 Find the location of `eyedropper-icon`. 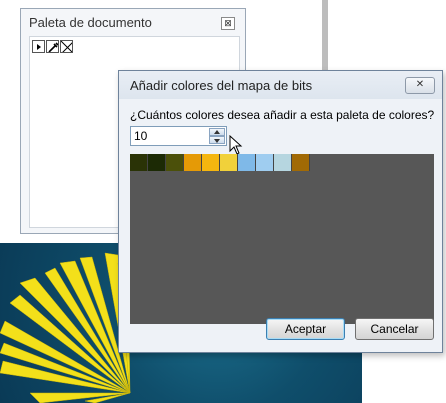

eyedropper-icon is located at coordinates (52, 46).